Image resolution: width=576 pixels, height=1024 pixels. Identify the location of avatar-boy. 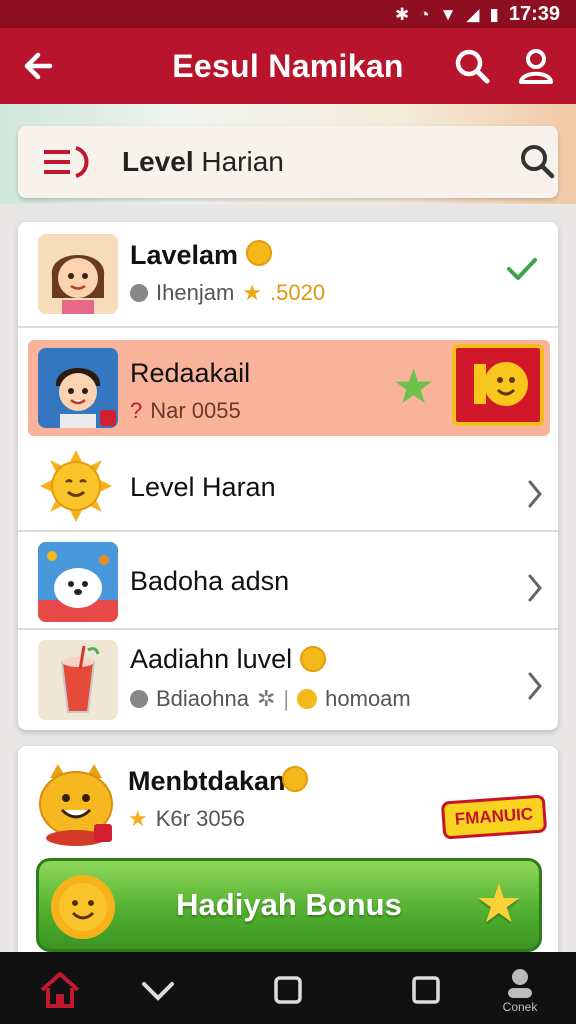
(78, 388).